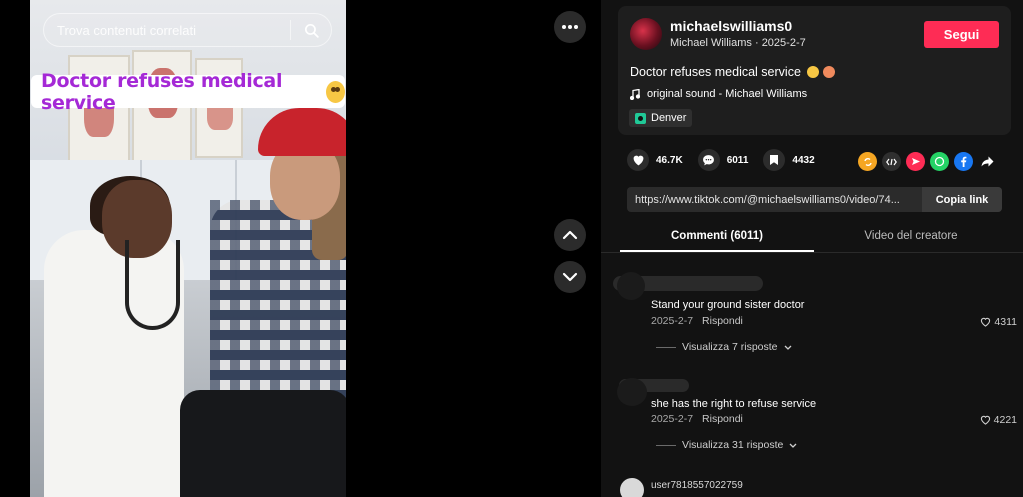  What do you see at coordinates (733, 445) in the screenshot?
I see `view-replies-label: Visualizza 31 risposte` at bounding box center [733, 445].